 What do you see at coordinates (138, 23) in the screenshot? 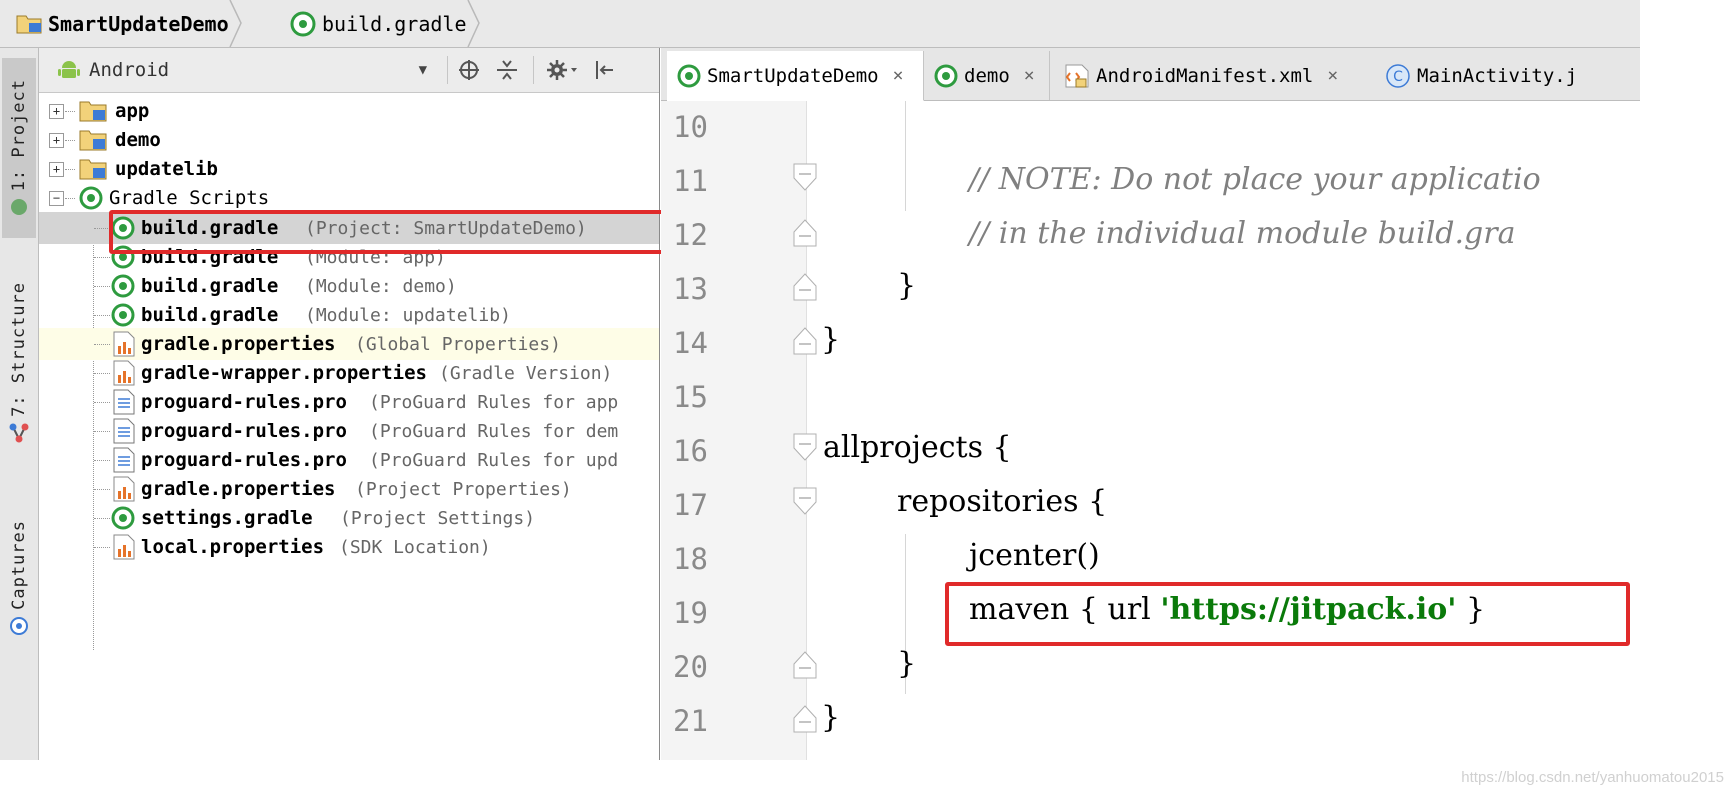
I see `breadcrumb-project-label: SmartUpdateDemo` at bounding box center [138, 23].